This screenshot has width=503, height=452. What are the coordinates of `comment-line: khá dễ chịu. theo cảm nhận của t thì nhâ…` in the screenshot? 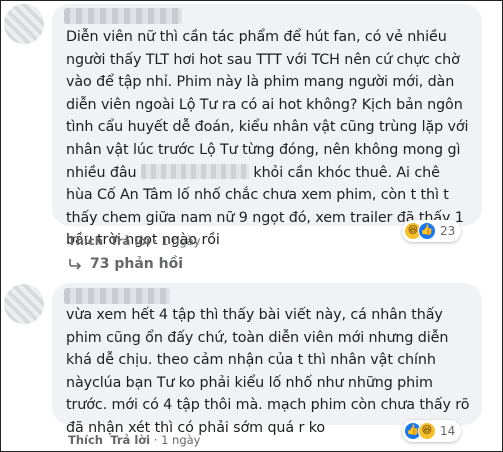 It's located at (251, 360).